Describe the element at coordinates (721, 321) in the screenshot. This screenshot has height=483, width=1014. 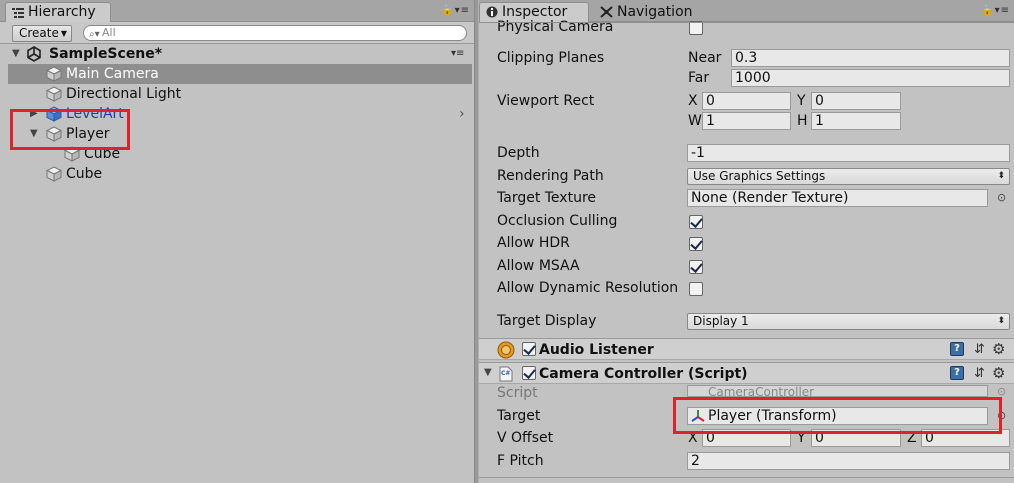
I see `target-display-value: Display 1` at that location.